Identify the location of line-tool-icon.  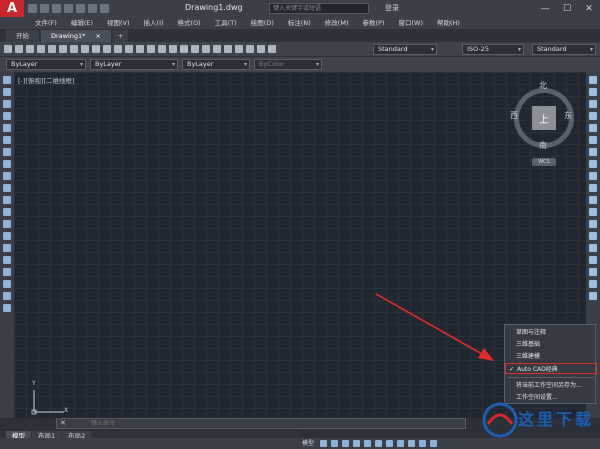
(7, 80).